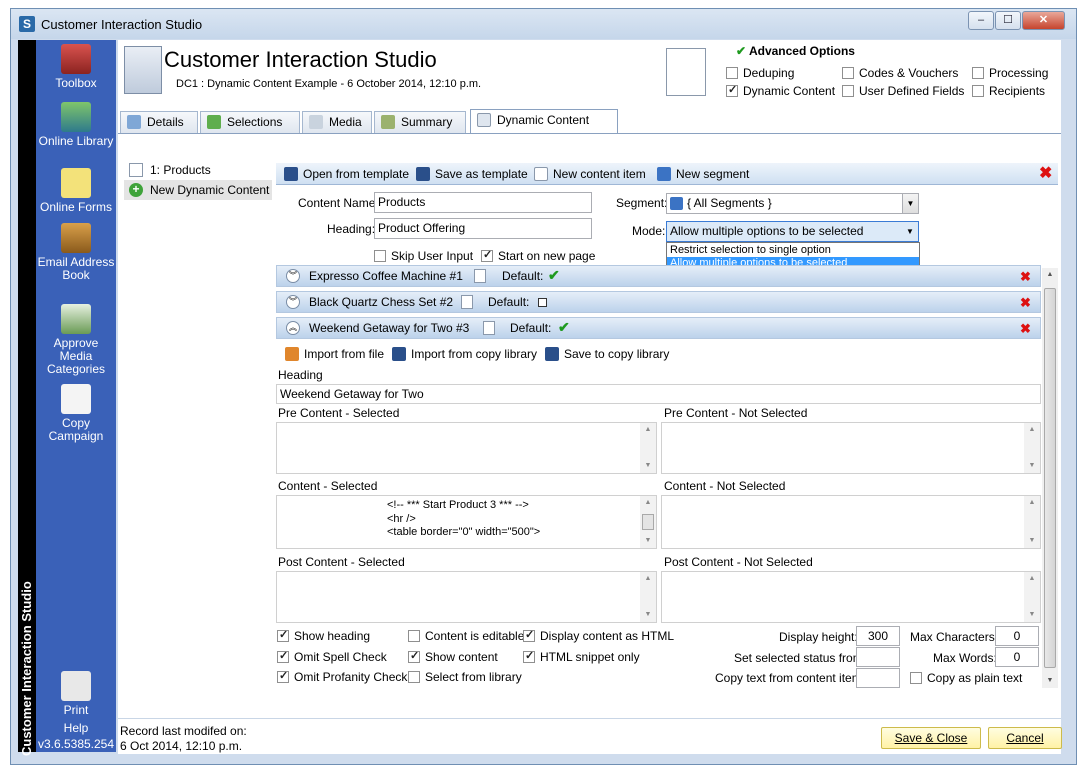  Describe the element at coordinates (900, 73) in the screenshot. I see `option-codes-vouchers: Codes & Vouchers` at that location.